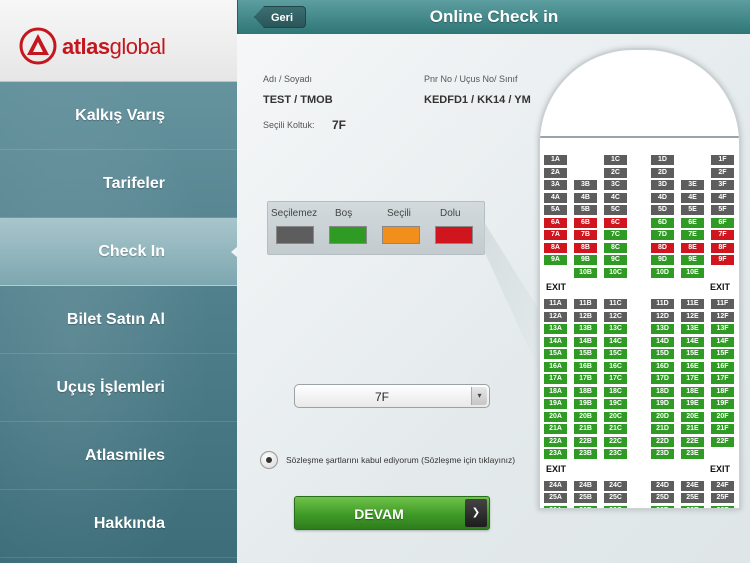  What do you see at coordinates (555, 329) in the screenshot?
I see `seat-13A: 13A` at bounding box center [555, 329].